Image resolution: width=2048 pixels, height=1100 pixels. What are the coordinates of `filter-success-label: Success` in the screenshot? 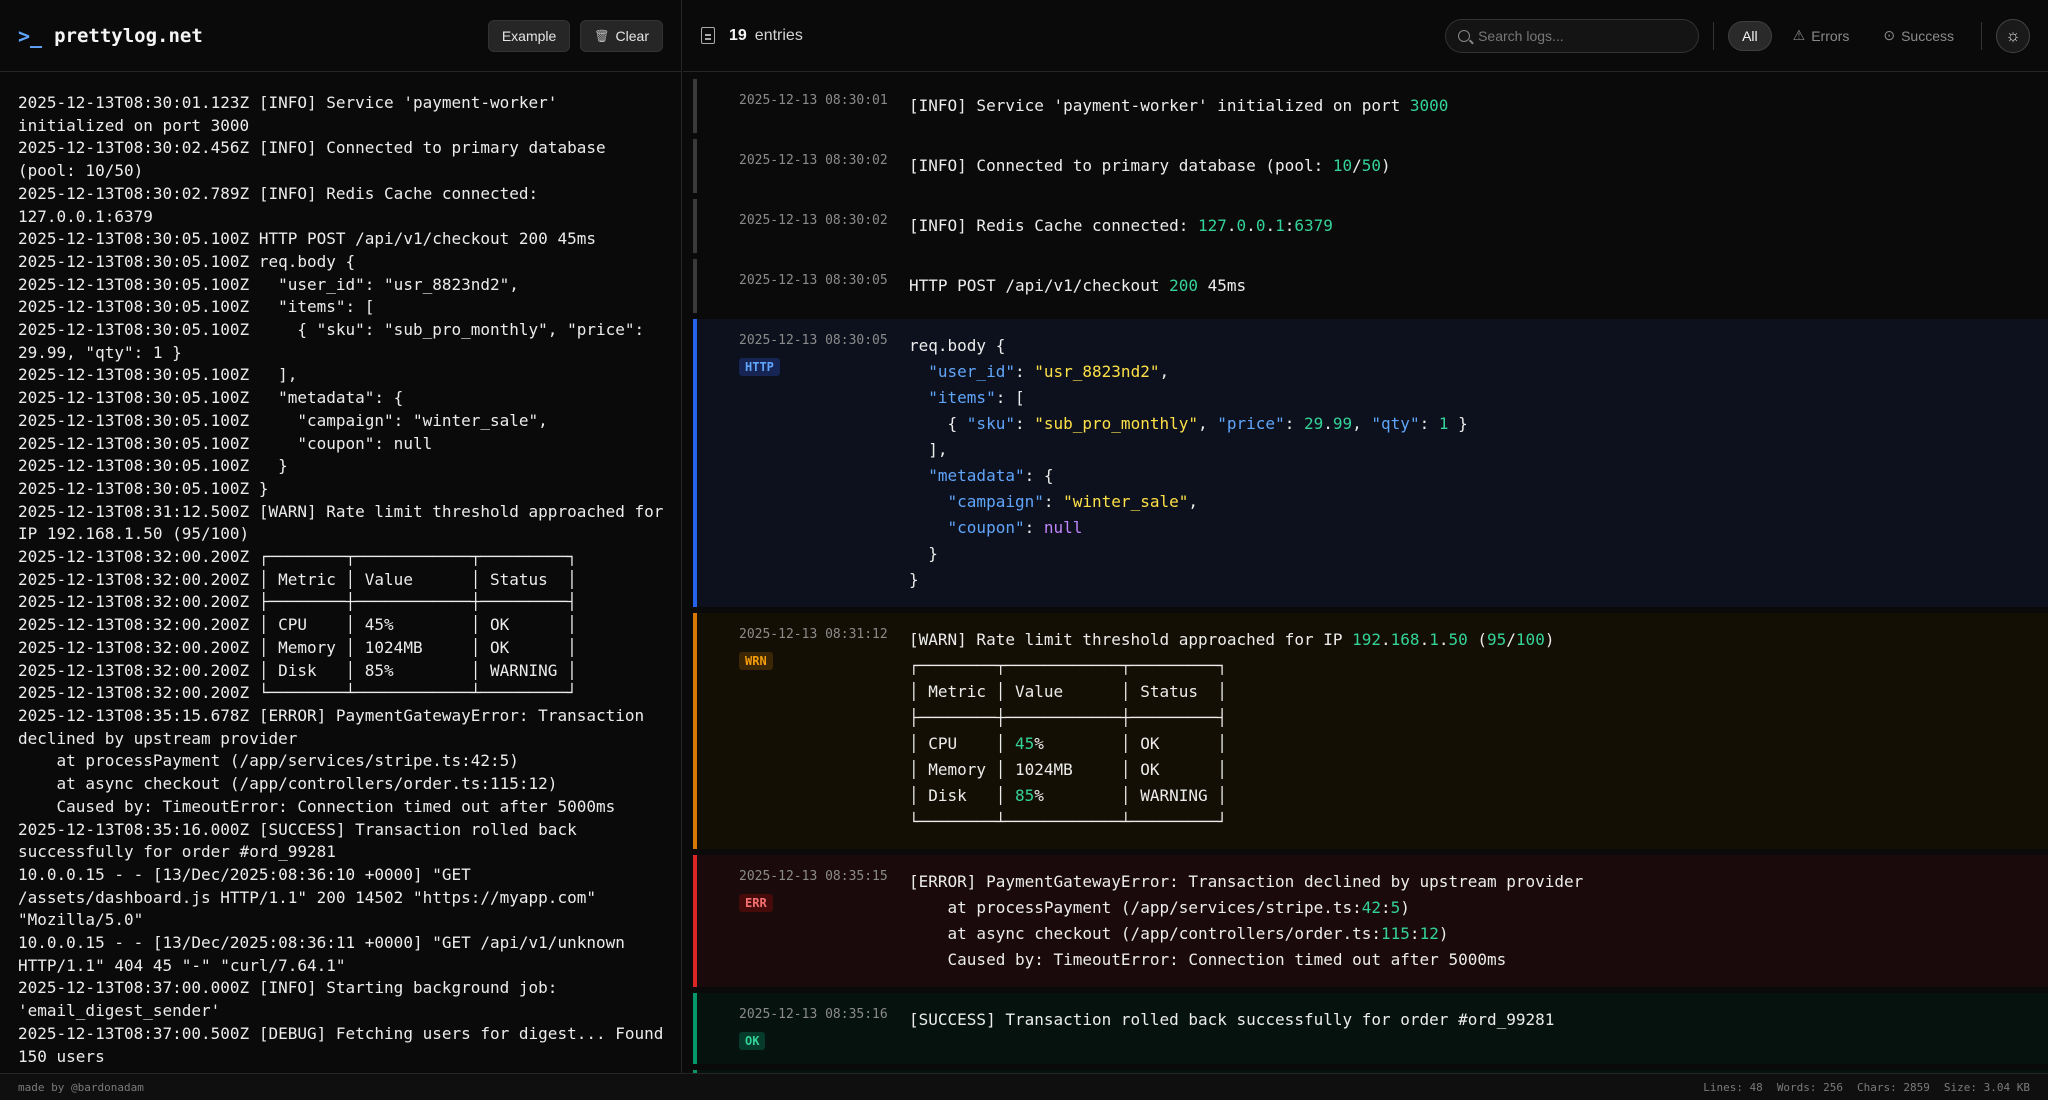 It's located at (1927, 35).